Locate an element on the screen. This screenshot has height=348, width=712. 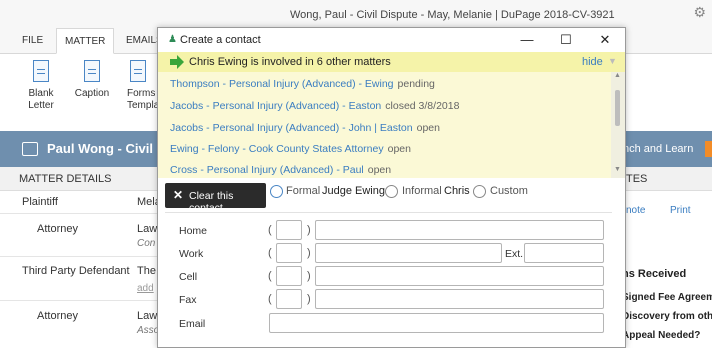
home-label: Home is located at coordinates (193, 231).